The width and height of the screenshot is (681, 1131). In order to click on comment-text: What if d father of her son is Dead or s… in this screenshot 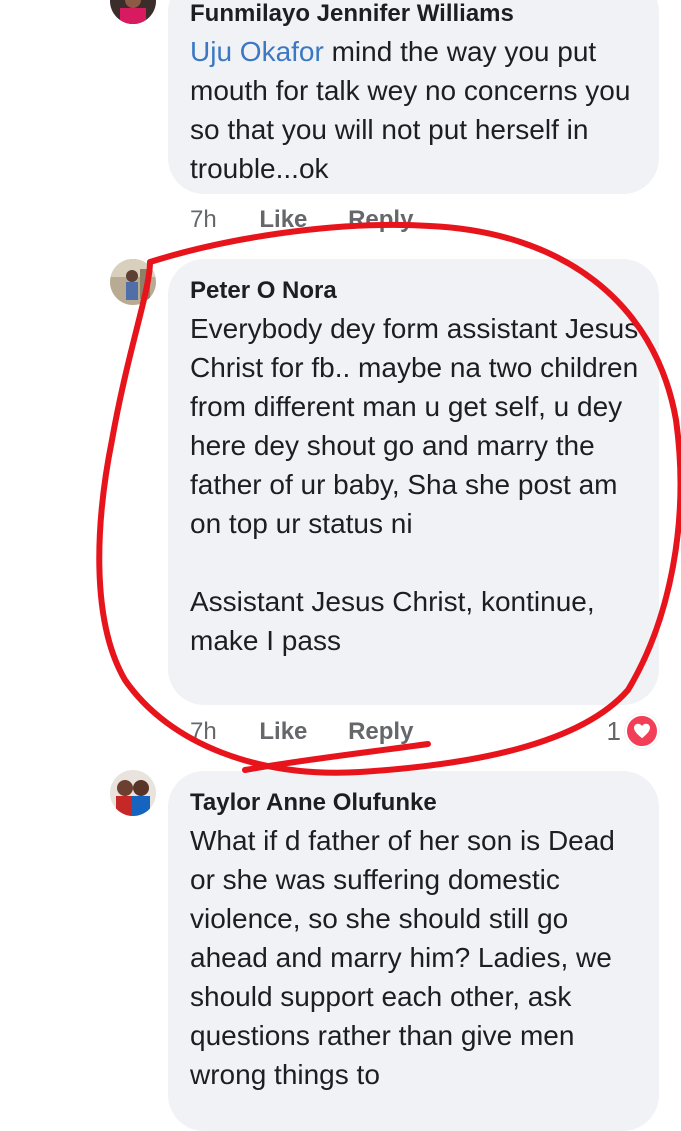, I will do `click(406, 957)`.